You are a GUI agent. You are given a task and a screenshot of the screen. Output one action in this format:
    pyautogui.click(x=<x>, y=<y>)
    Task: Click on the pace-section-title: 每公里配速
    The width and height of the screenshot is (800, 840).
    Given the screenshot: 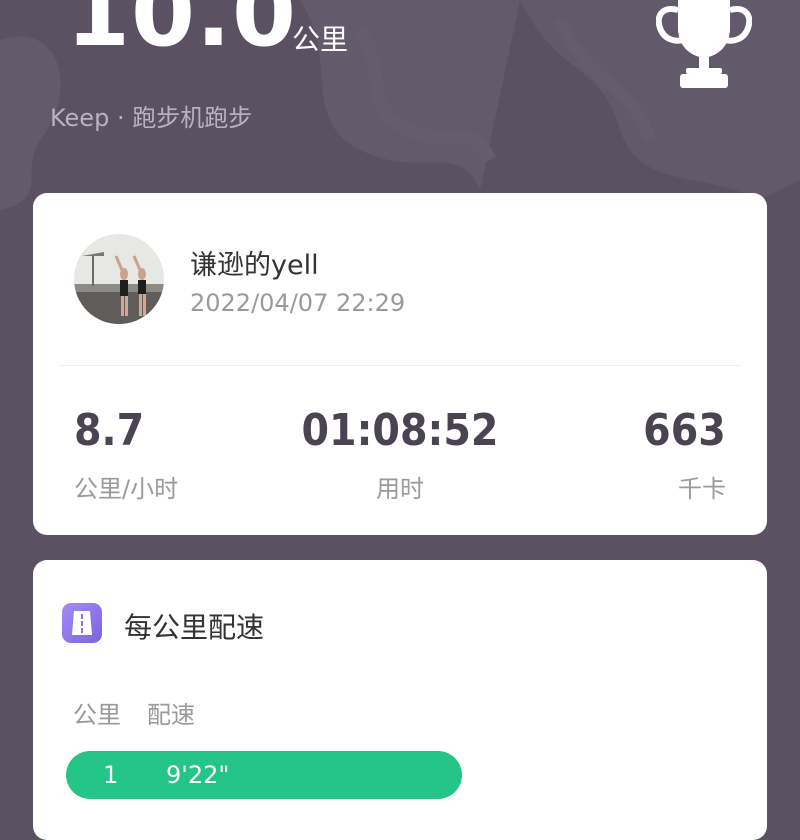 What is the action you would take?
    pyautogui.click(x=194, y=627)
    